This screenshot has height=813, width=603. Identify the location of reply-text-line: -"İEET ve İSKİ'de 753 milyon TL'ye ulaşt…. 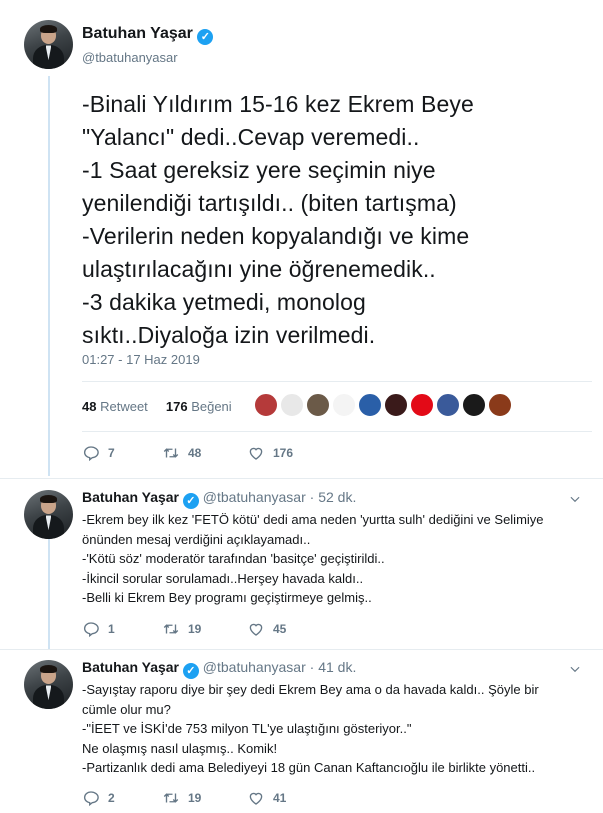
(247, 728).